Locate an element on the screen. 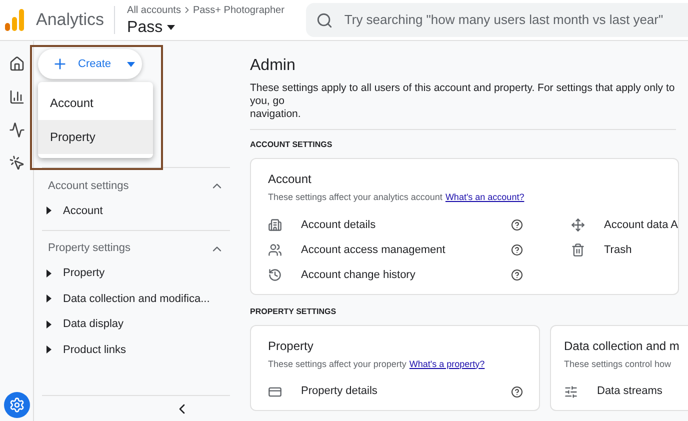  property-picker: Pass is located at coordinates (205, 28).